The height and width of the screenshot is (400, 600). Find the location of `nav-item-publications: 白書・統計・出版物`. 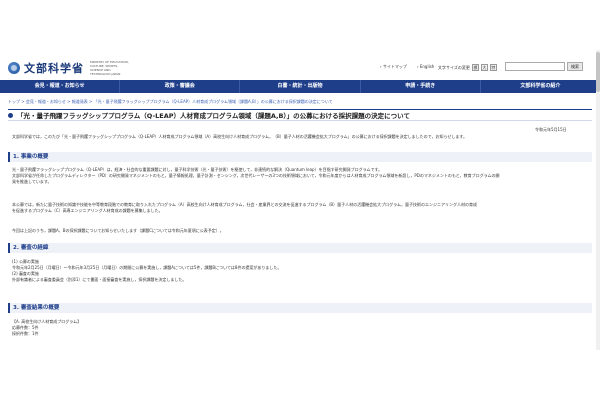

nav-item-publications: 白書・統計・出版物 is located at coordinates (300, 86).